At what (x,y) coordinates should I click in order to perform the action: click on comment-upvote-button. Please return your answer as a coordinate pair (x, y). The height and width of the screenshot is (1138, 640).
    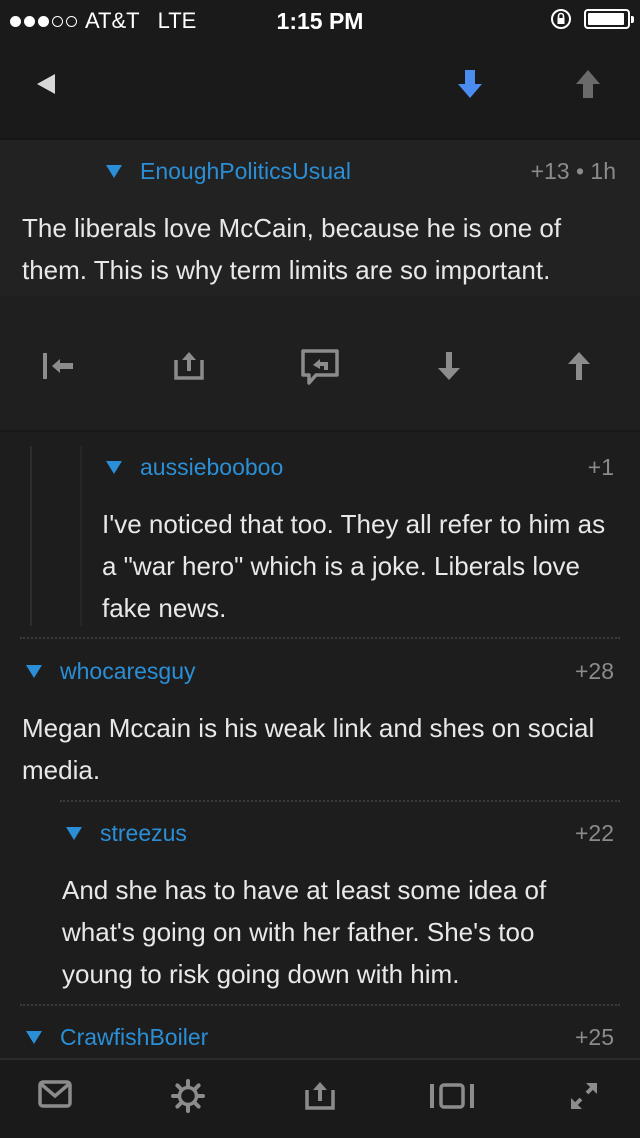
    Looking at the image, I should click on (580, 367).